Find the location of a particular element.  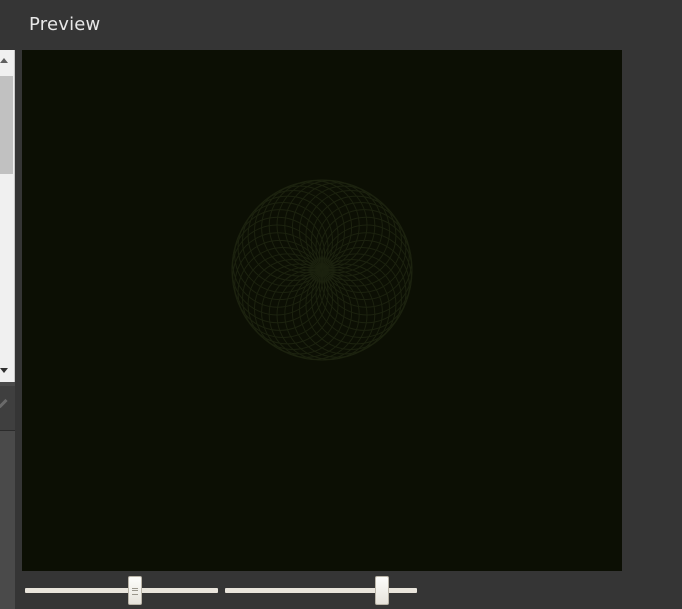

edit-tool-button is located at coordinates (7, 408).